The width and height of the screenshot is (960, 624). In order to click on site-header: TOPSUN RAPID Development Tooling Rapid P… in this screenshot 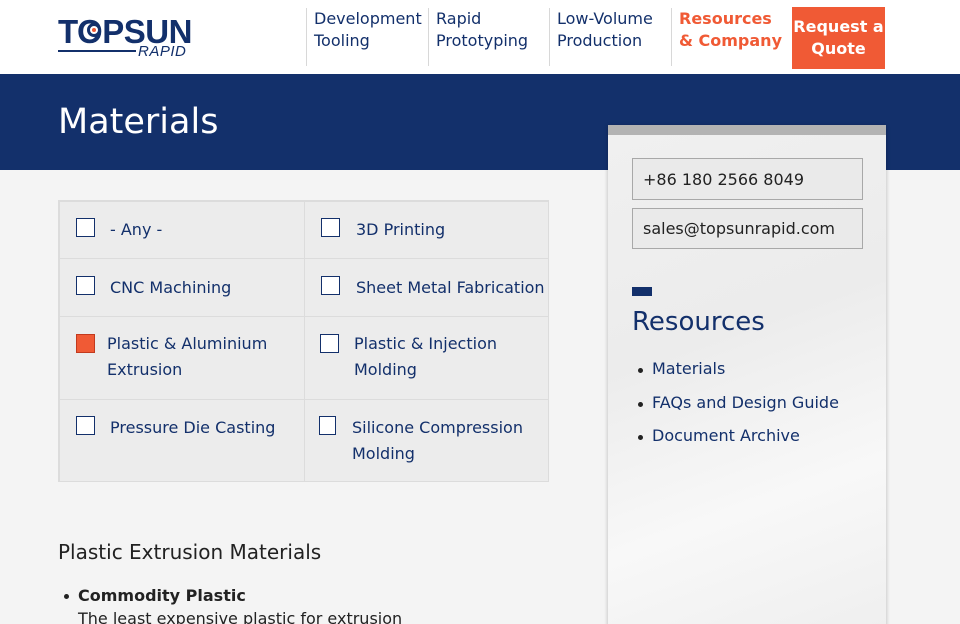, I will do `click(480, 37)`.